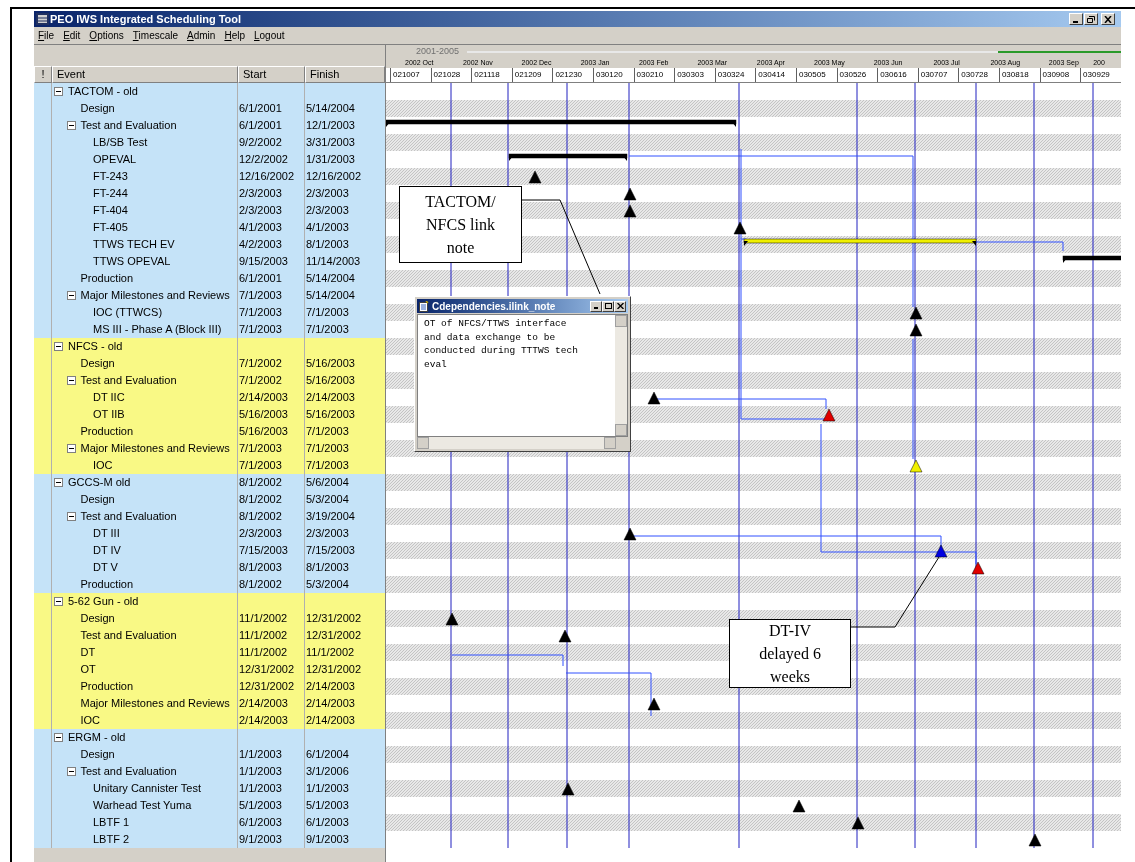  What do you see at coordinates (209, 652) in the screenshot?
I see `task-row: DT 11/1/2002 11/1/2002` at bounding box center [209, 652].